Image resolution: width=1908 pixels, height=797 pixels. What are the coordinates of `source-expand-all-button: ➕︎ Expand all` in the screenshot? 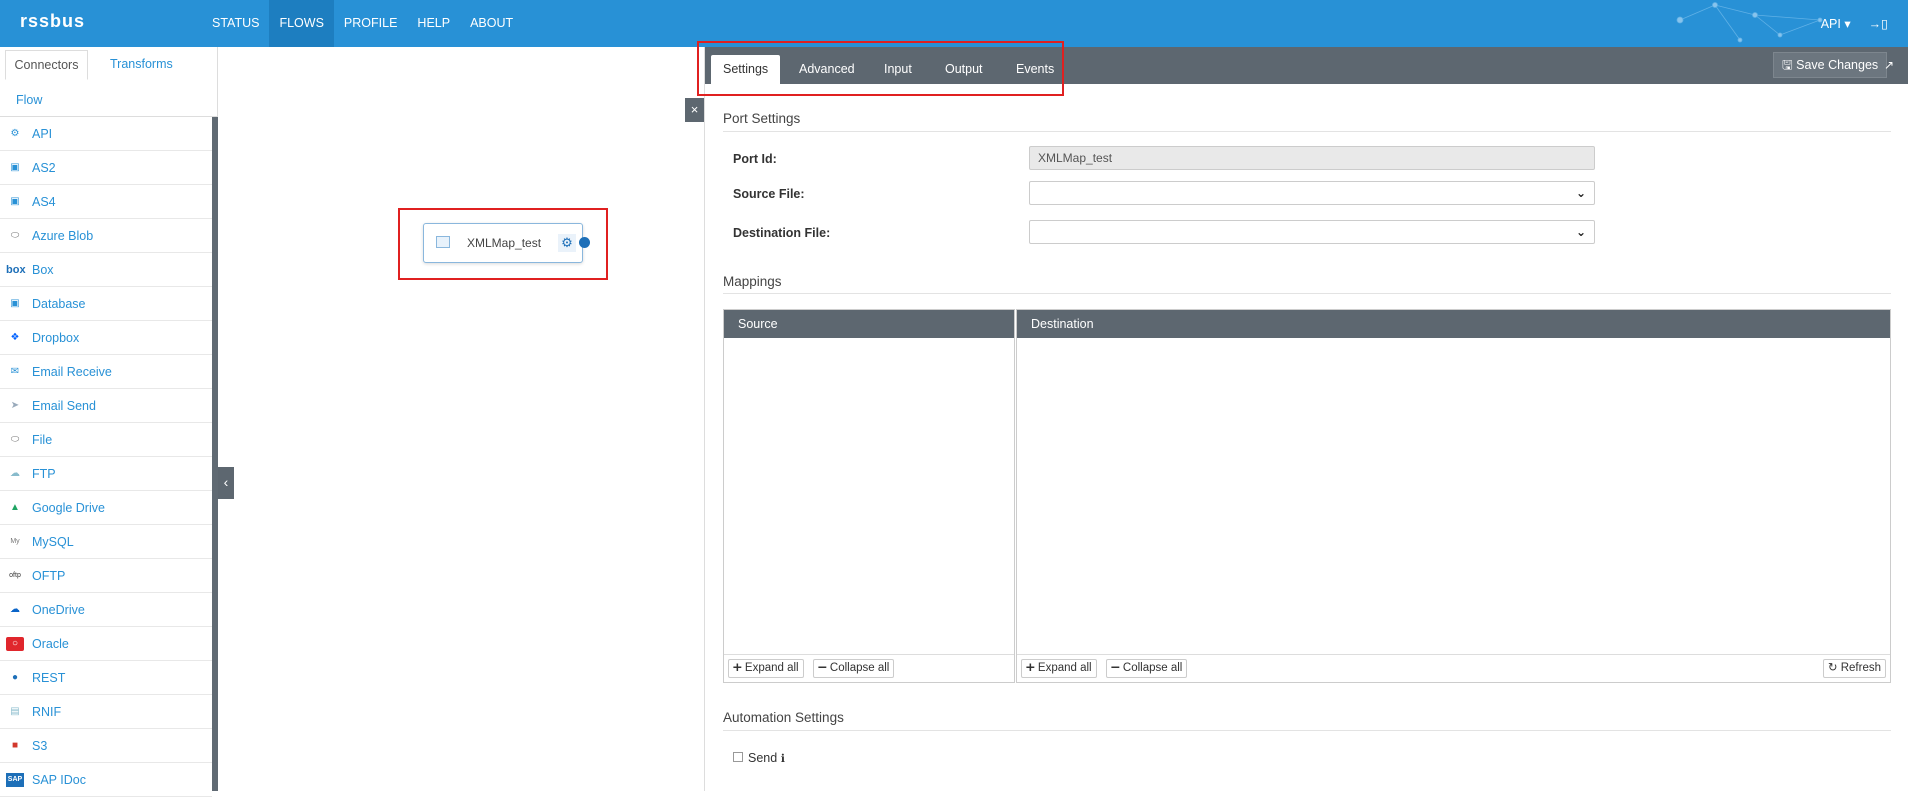 It's located at (766, 668).